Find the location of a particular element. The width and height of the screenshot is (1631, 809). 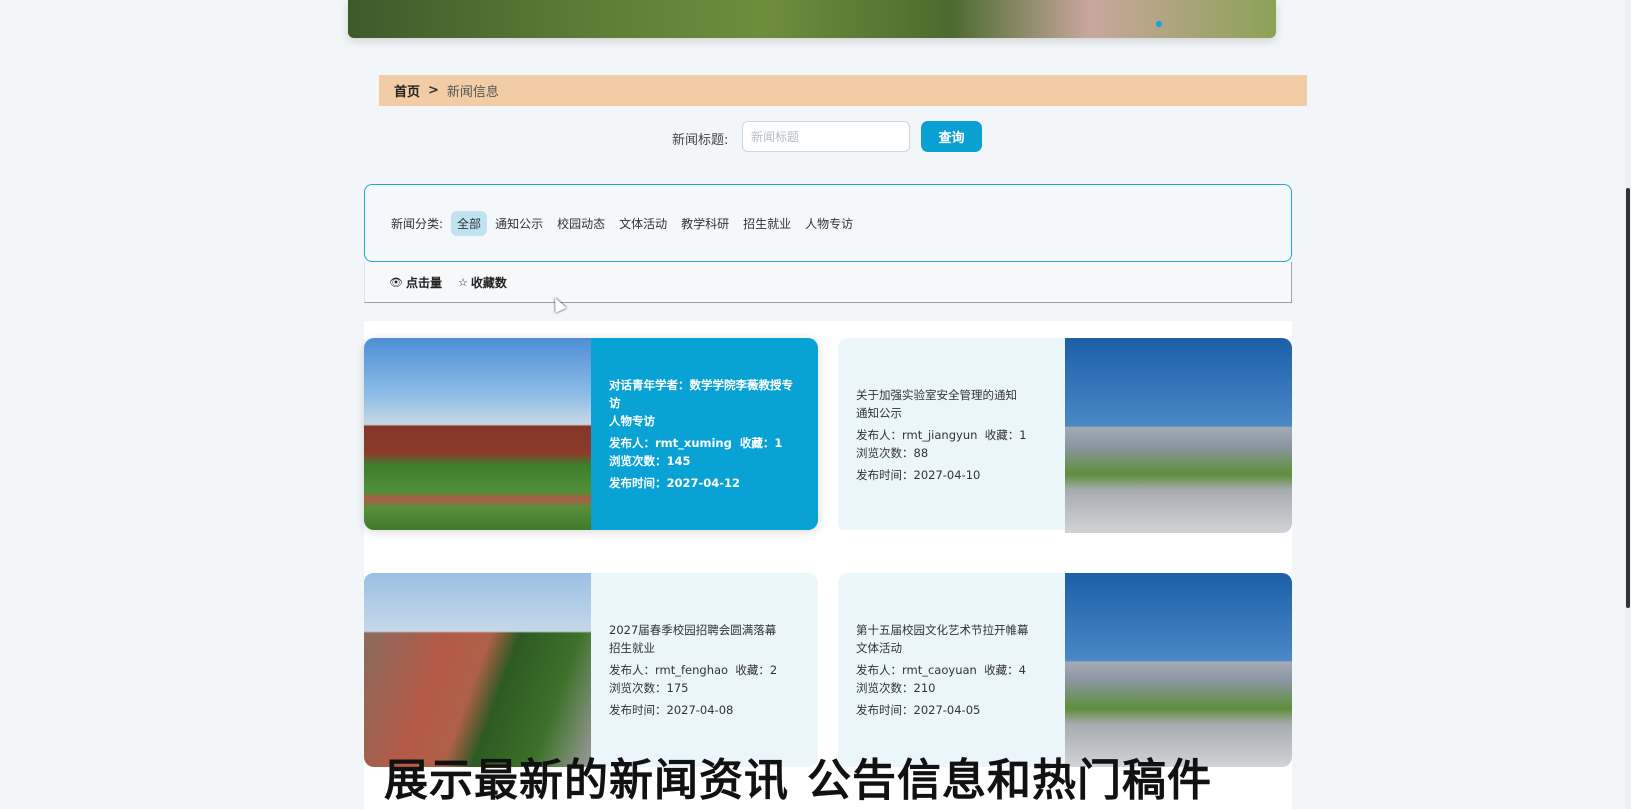

eye-icon: 👁 is located at coordinates (396, 282).